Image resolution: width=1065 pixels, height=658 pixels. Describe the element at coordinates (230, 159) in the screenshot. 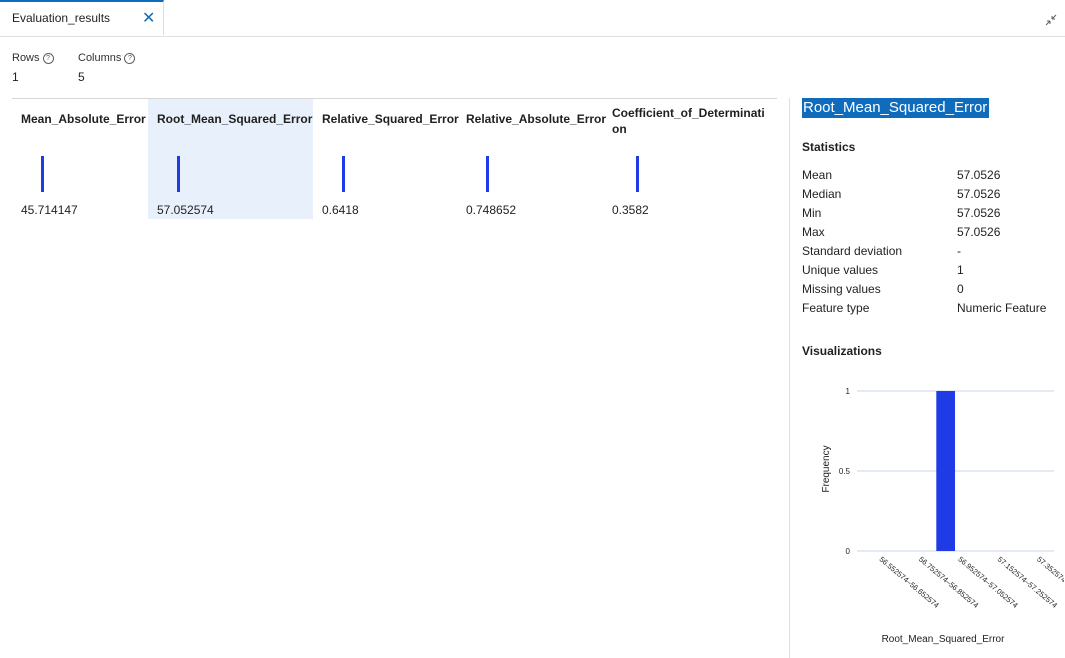

I see `column-root-mean-squared-error: Root_Mean_Squared_Error 57.052574` at that location.